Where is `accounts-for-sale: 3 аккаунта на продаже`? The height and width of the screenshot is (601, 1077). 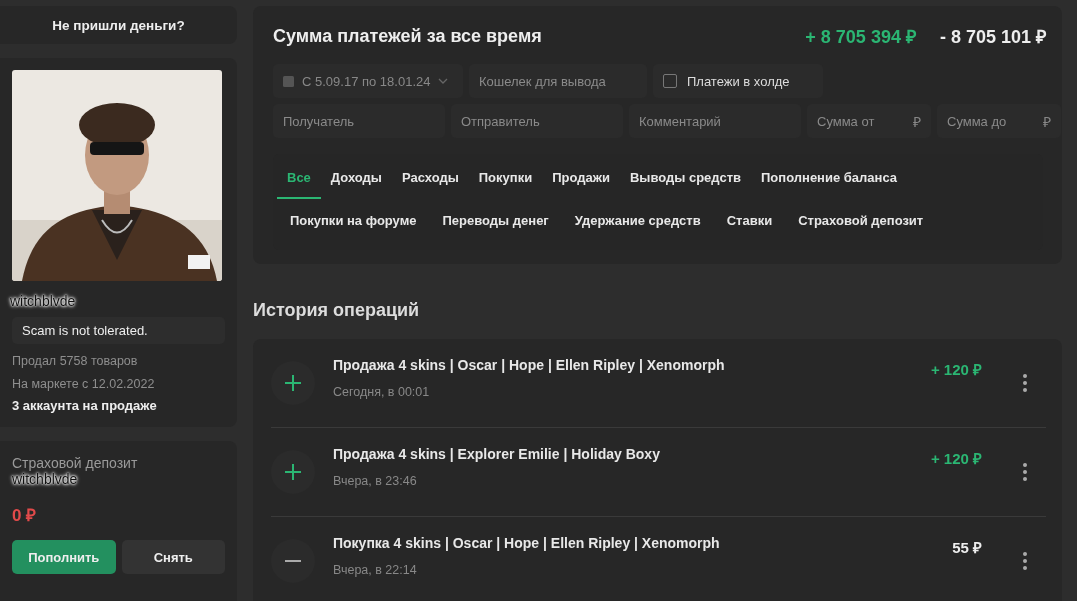
accounts-for-sale: 3 аккаунта на продаже is located at coordinates (85, 405).